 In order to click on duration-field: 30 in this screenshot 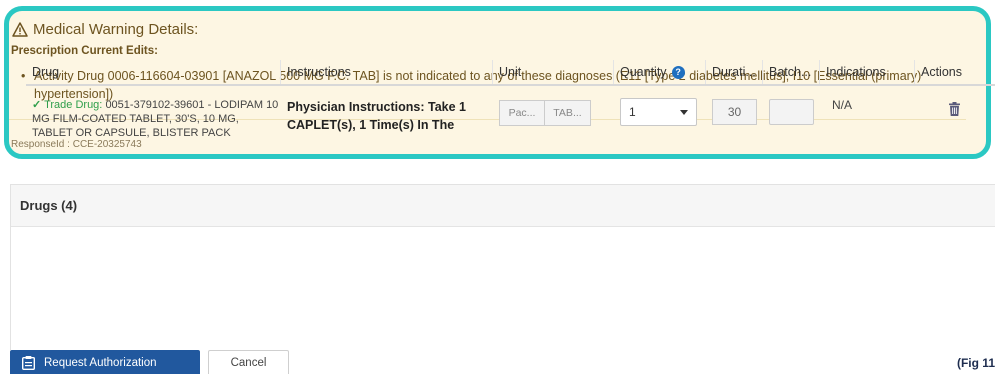, I will do `click(734, 112)`.